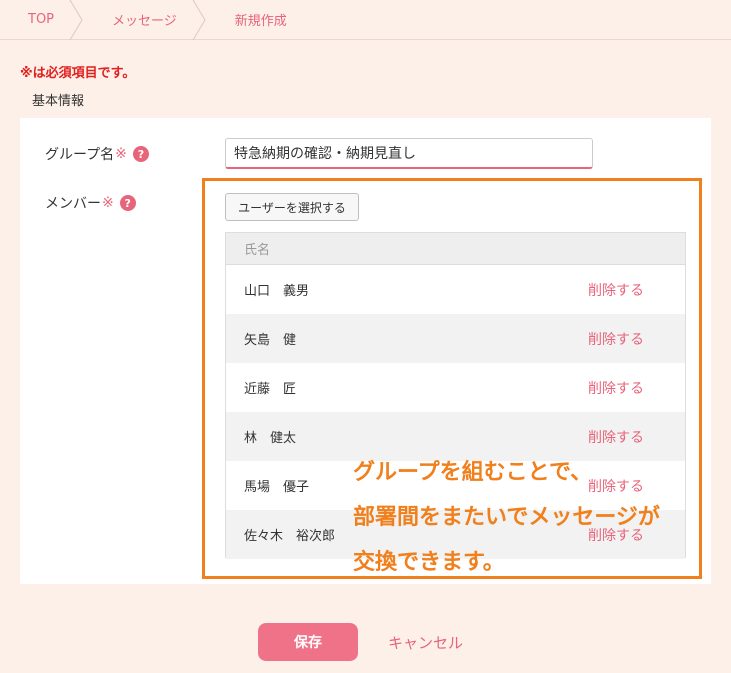 The width and height of the screenshot is (731, 673). Describe the element at coordinates (80, 155) in the screenshot. I see `group-name-label-text: グループ名` at that location.